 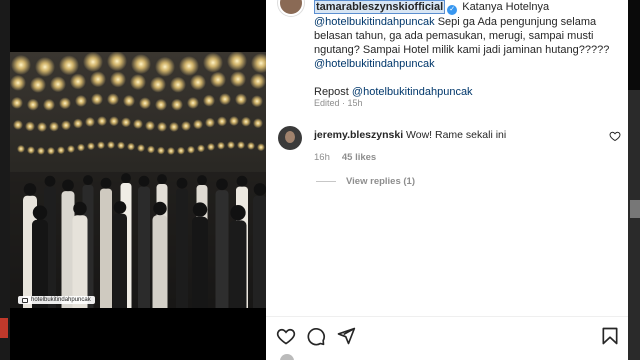 I want to click on send-icon, so click(x=346, y=336).